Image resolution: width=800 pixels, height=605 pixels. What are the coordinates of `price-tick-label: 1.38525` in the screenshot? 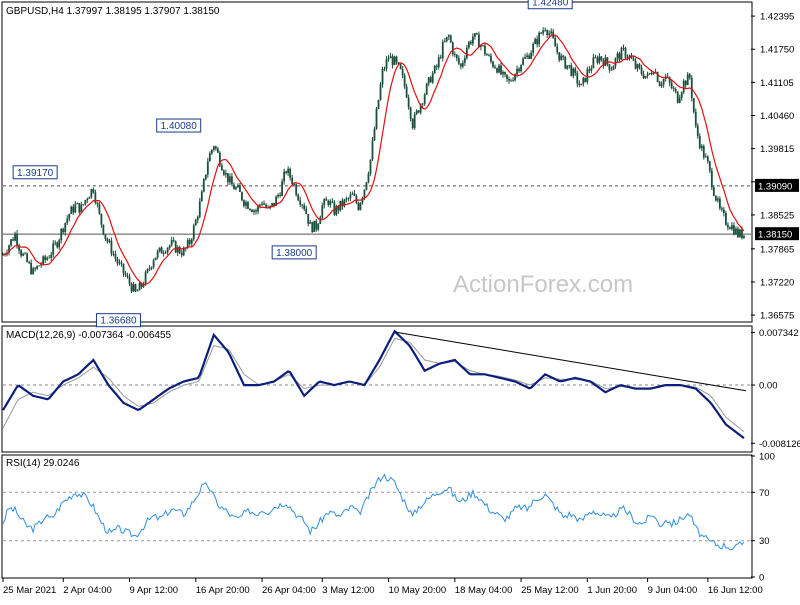 It's located at (777, 215).